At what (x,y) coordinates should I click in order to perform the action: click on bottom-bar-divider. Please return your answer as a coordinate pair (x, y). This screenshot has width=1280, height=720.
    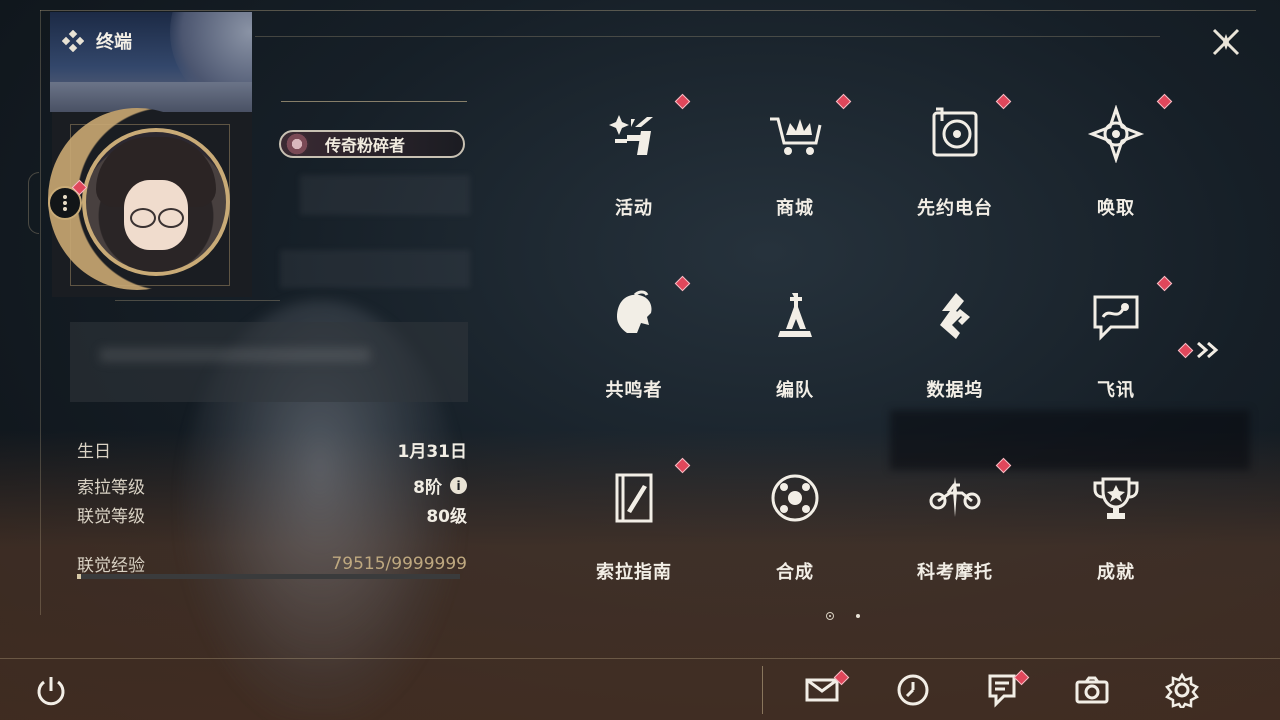
    Looking at the image, I should click on (640, 658).